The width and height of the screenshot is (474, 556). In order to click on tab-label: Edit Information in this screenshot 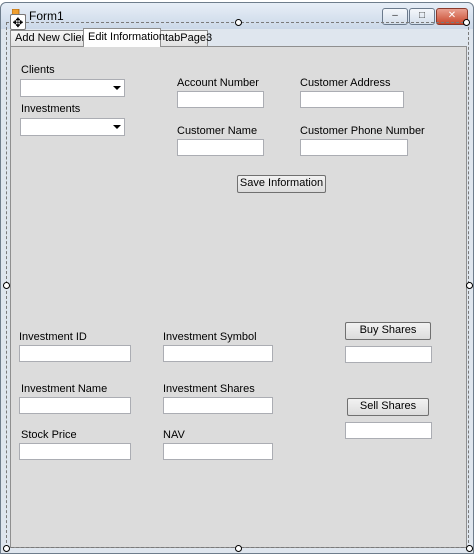, I will do `click(127, 37)`.